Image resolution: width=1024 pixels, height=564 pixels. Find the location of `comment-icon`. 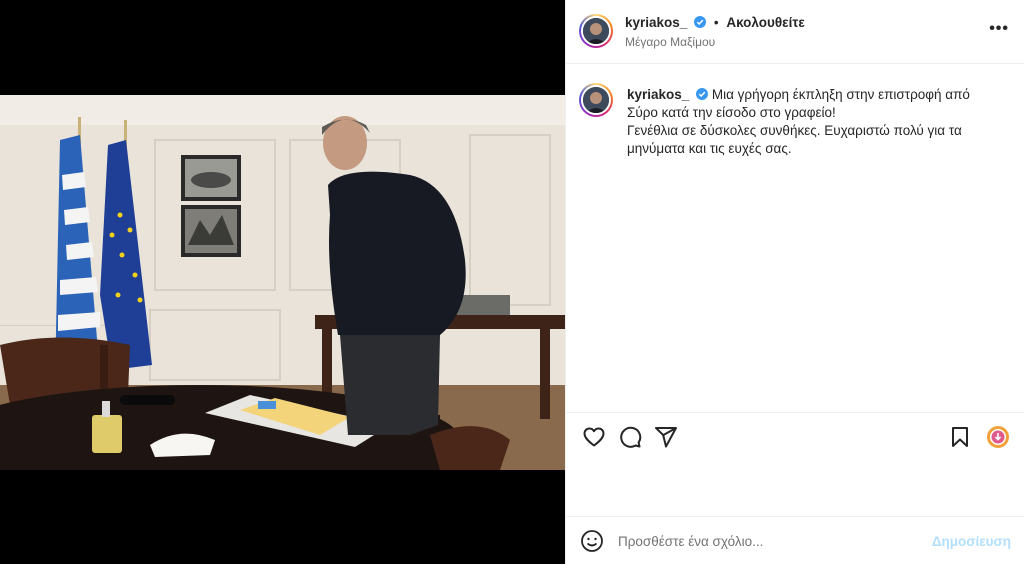

comment-icon is located at coordinates (630, 437).